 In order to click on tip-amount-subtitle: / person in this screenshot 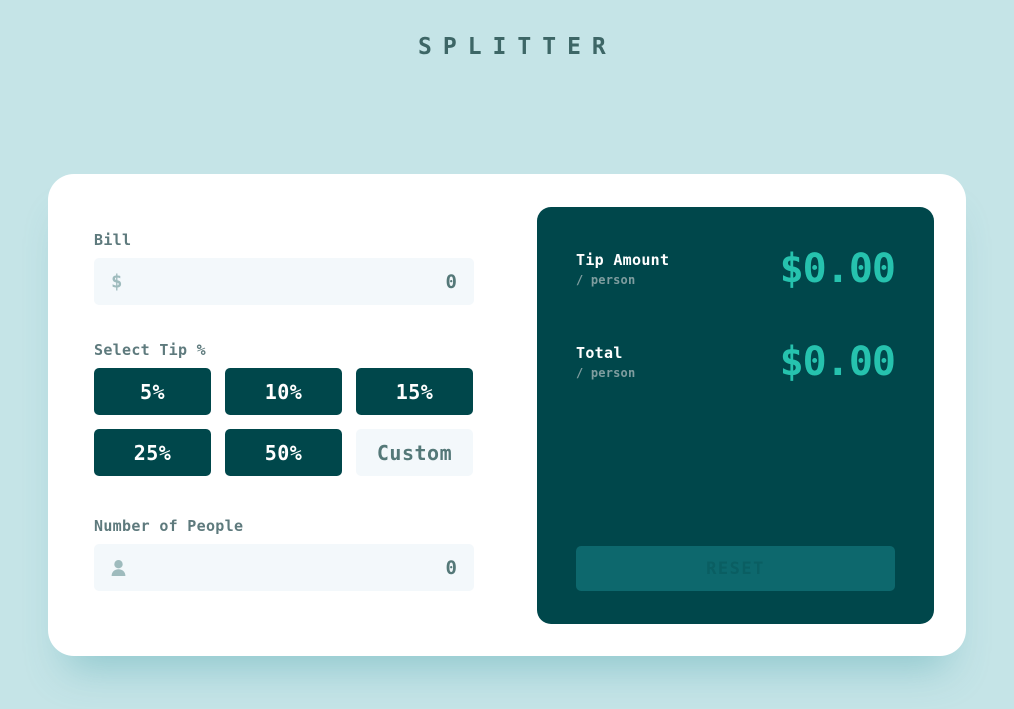, I will do `click(606, 280)`.